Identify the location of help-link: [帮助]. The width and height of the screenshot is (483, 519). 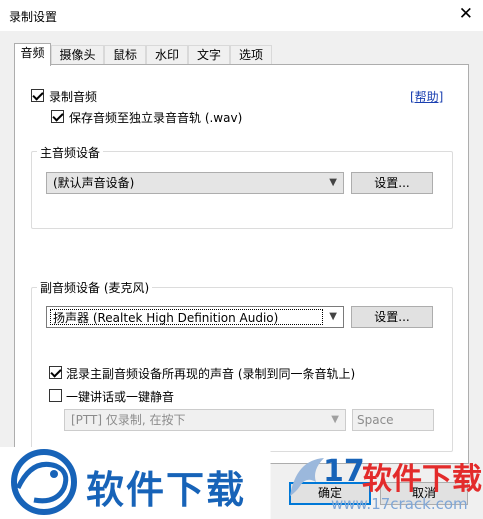
(426, 96).